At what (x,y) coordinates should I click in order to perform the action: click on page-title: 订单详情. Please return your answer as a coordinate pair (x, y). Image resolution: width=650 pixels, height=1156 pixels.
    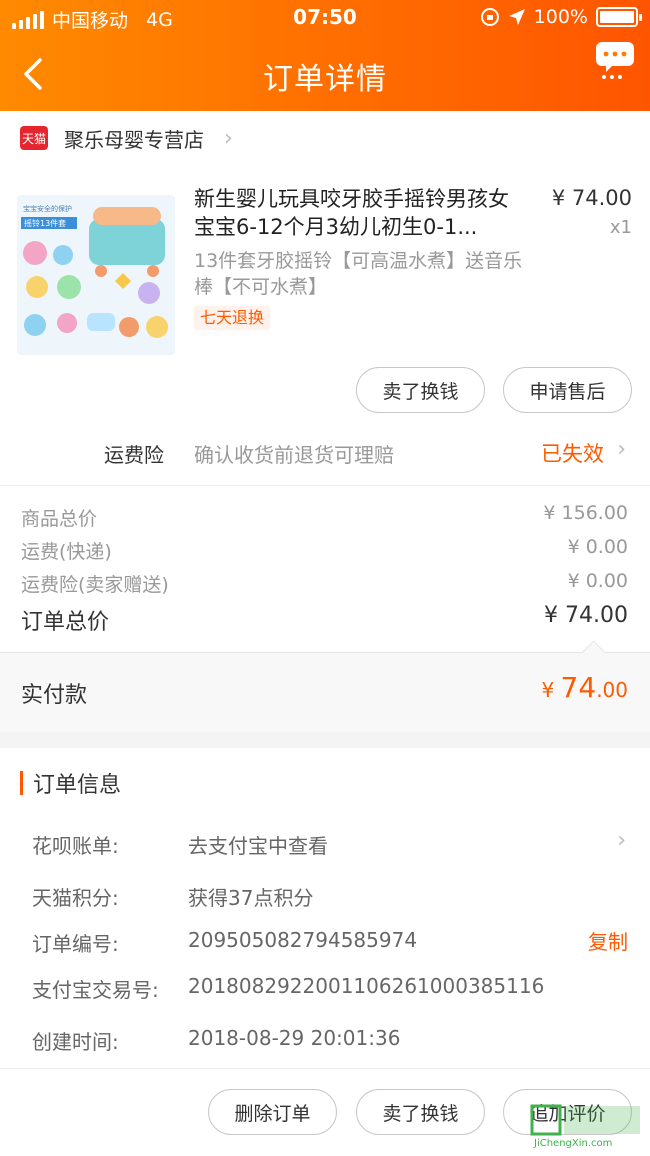
    Looking at the image, I should click on (325, 79).